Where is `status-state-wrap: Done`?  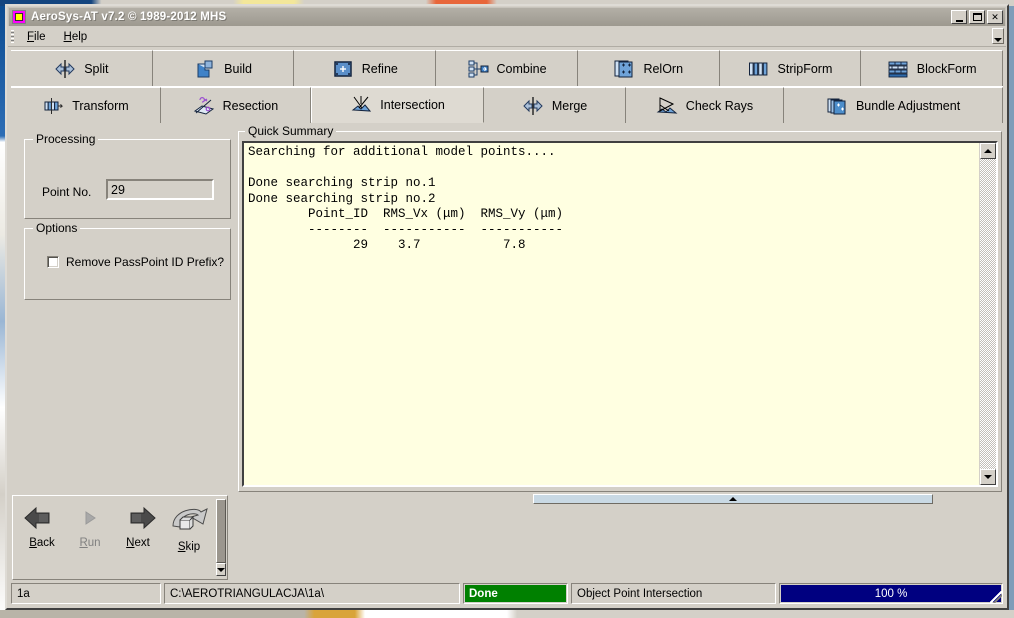
status-state-wrap: Done is located at coordinates (515, 593).